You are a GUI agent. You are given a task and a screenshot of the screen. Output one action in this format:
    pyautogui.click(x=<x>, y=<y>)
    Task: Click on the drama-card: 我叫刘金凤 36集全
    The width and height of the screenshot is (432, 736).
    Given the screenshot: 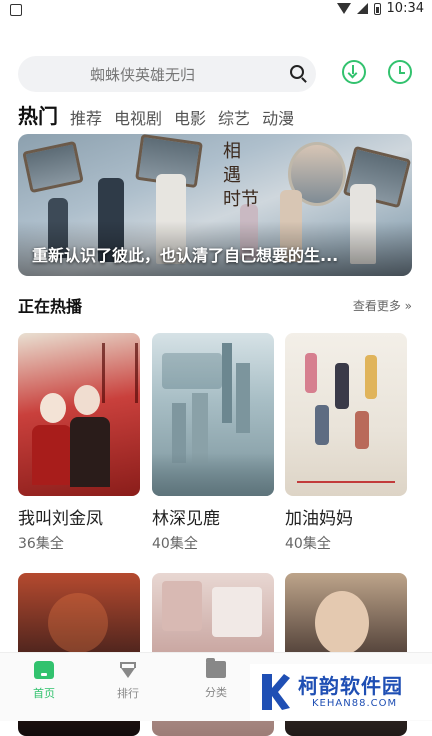 What is the action you would take?
    pyautogui.click(x=79, y=443)
    